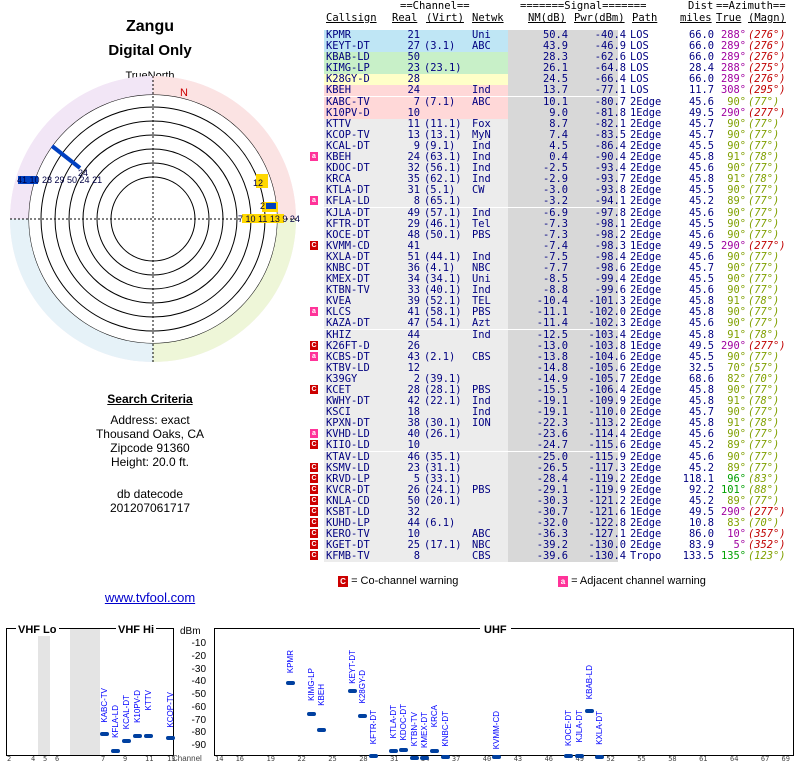 The width and height of the screenshot is (800, 768). What do you see at coordinates (413, 323) in the screenshot?
I see `cell-real: 47` at bounding box center [413, 323].